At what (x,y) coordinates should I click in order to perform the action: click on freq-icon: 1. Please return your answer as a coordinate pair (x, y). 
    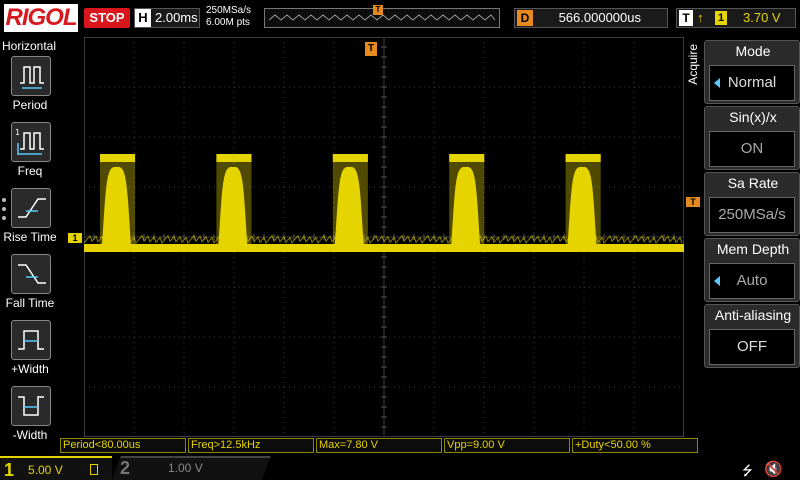
    Looking at the image, I should click on (31, 142).